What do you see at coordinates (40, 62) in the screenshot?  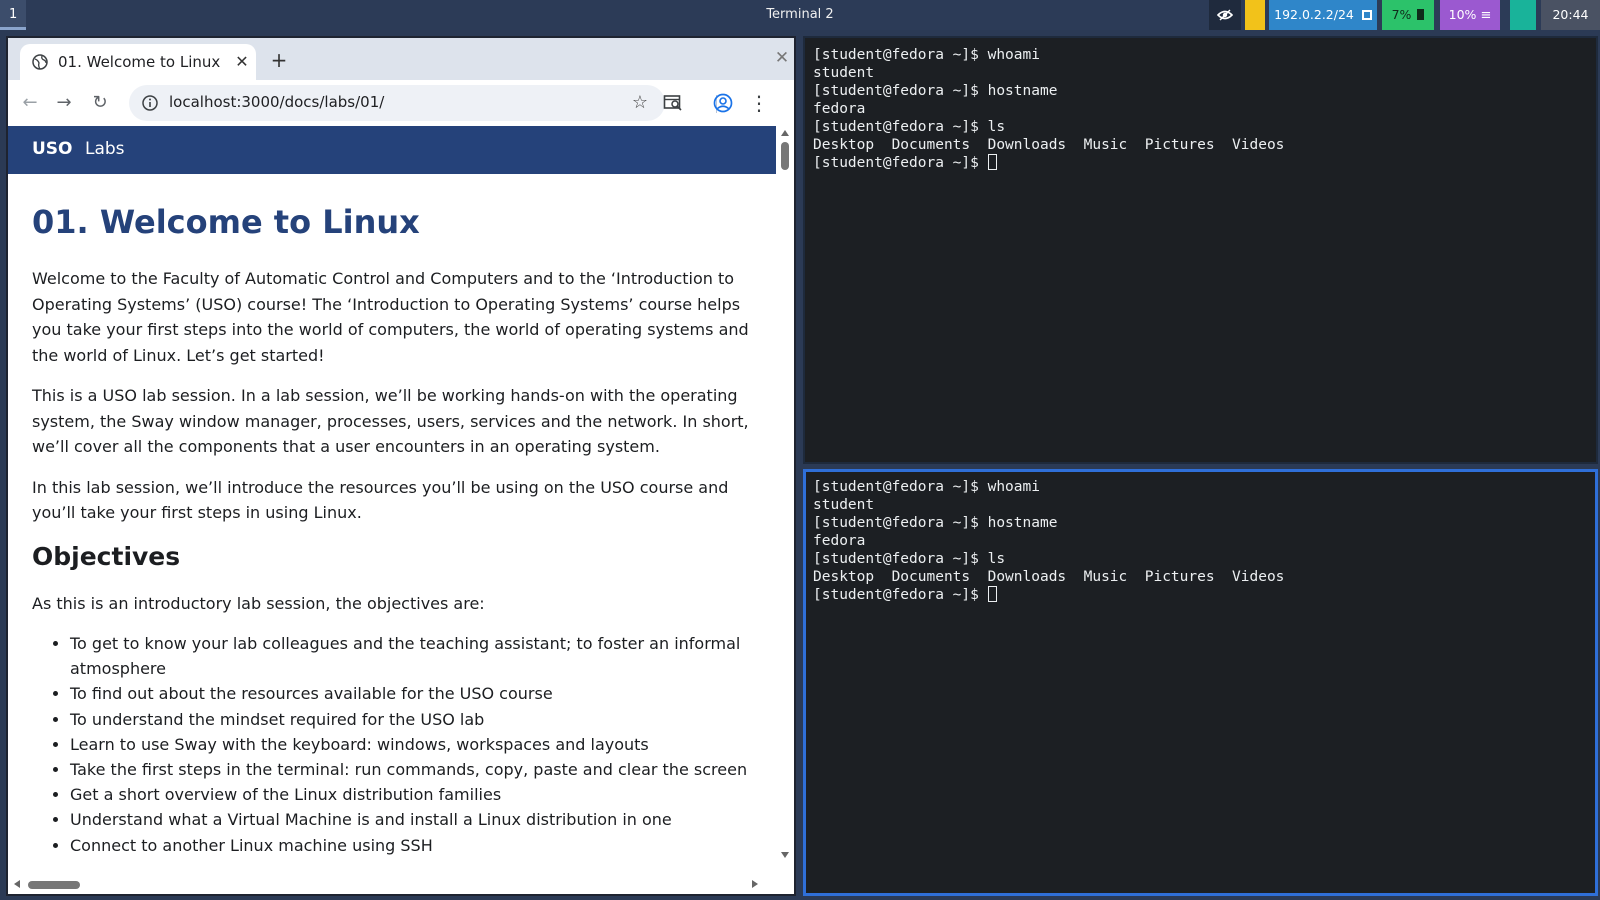 I see `globe-icon` at bounding box center [40, 62].